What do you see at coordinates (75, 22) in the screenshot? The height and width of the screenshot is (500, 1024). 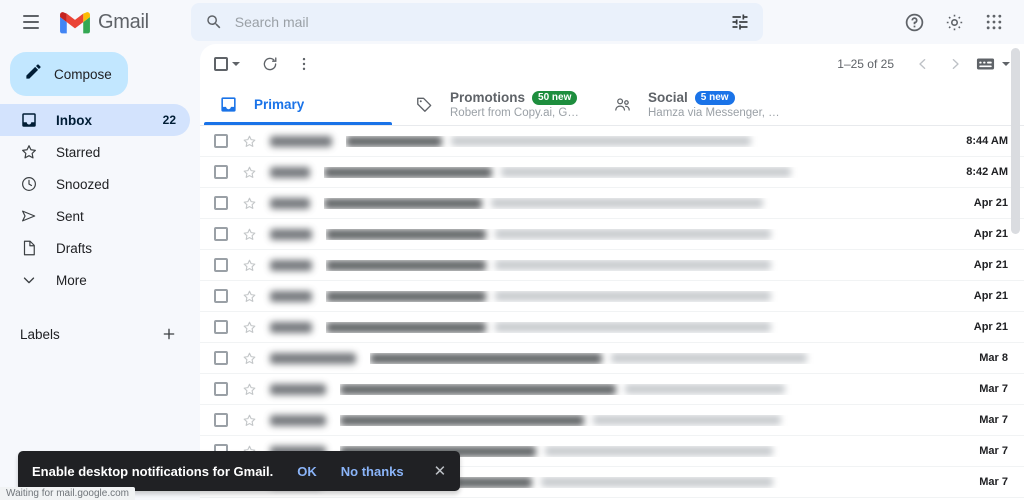 I see `gmail-m-icon` at bounding box center [75, 22].